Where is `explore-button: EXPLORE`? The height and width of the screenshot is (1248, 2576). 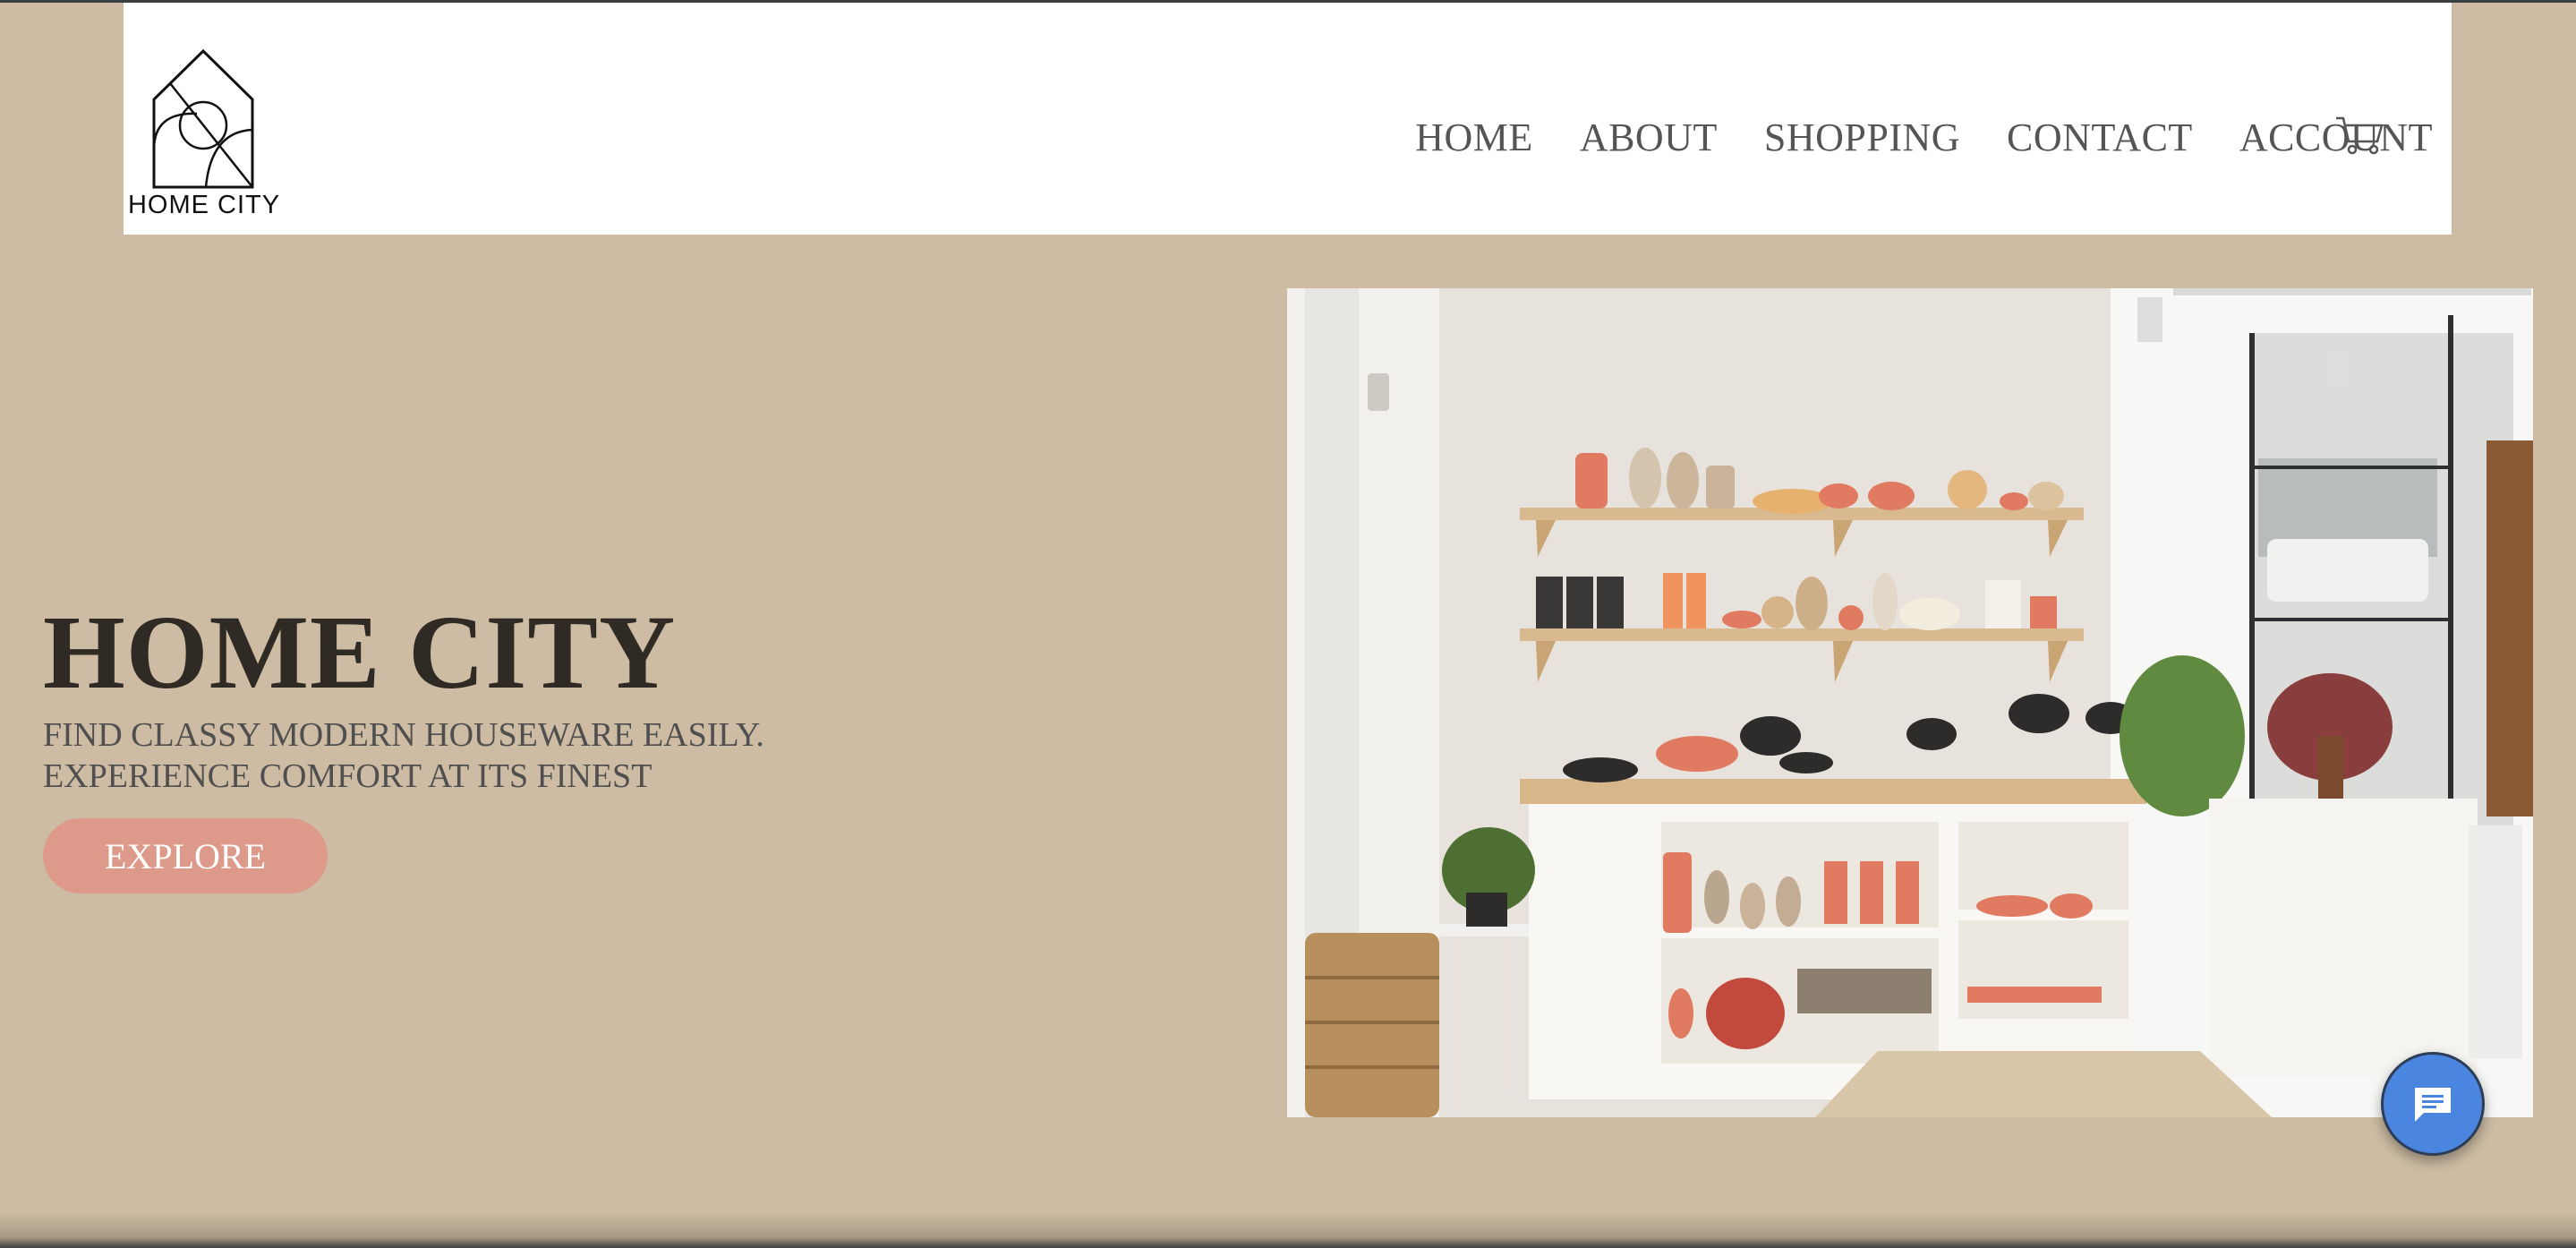 explore-button: EXPLORE is located at coordinates (185, 855).